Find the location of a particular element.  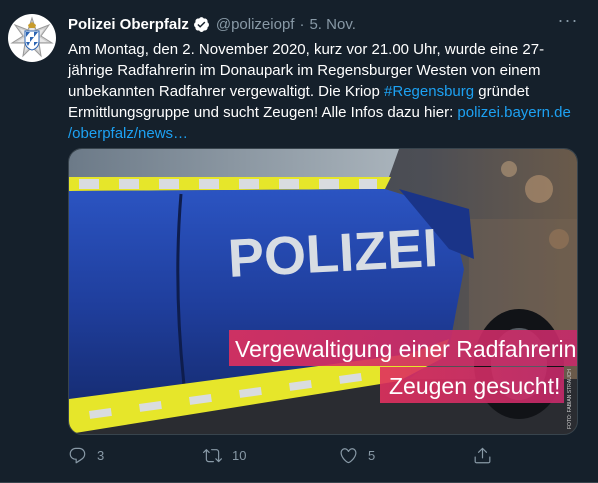

reply-count: 3 is located at coordinates (101, 455).